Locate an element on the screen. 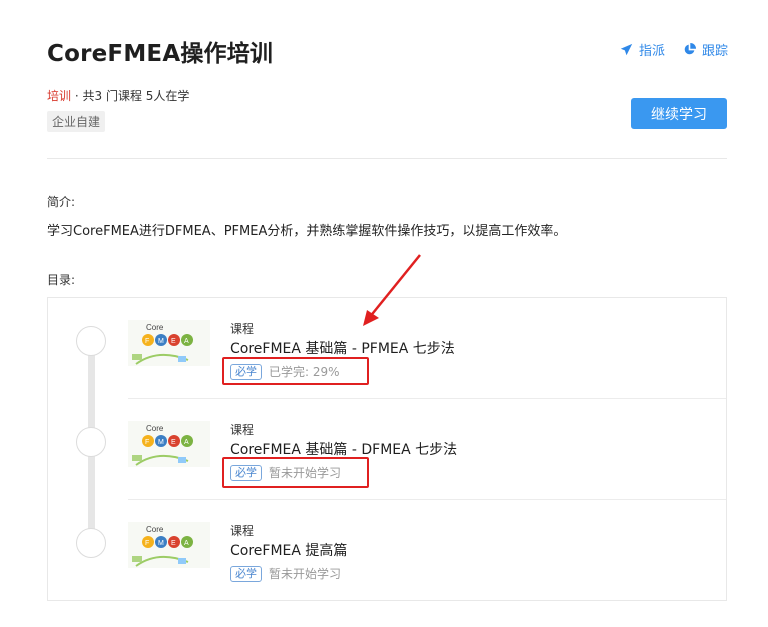 The height and width of the screenshot is (627, 768). assign-button: 指派 is located at coordinates (642, 49).